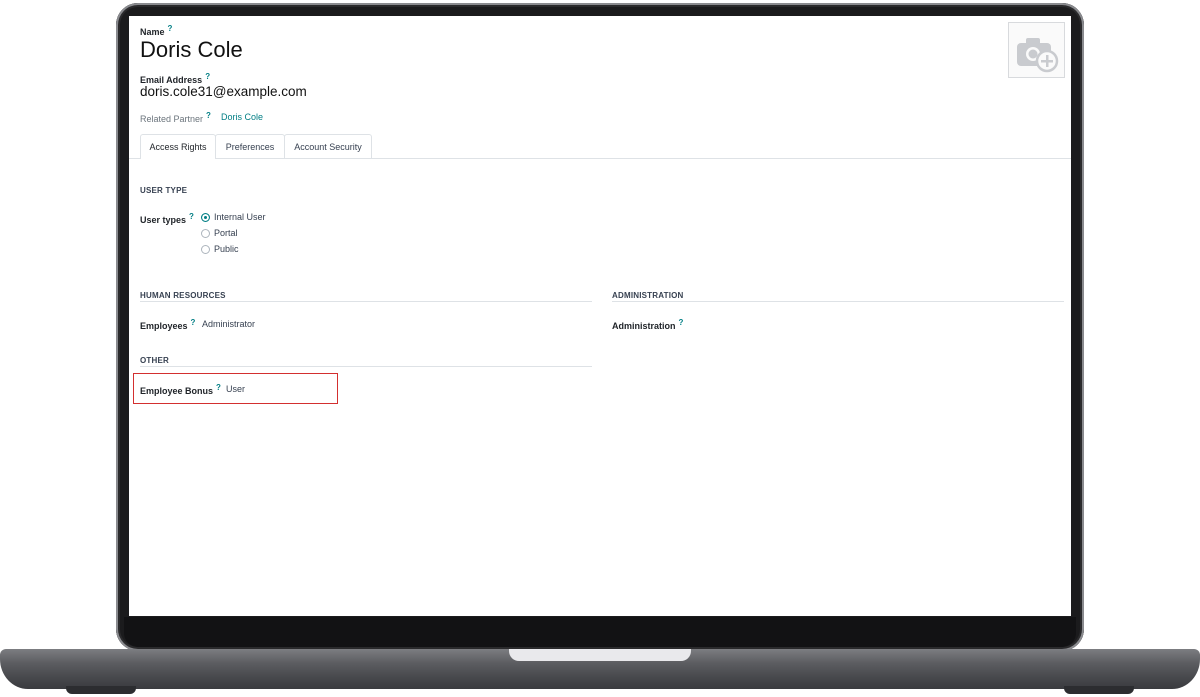 The height and width of the screenshot is (697, 1200). Describe the element at coordinates (240, 217) in the screenshot. I see `radio-internal-user-label: Internal User` at that location.